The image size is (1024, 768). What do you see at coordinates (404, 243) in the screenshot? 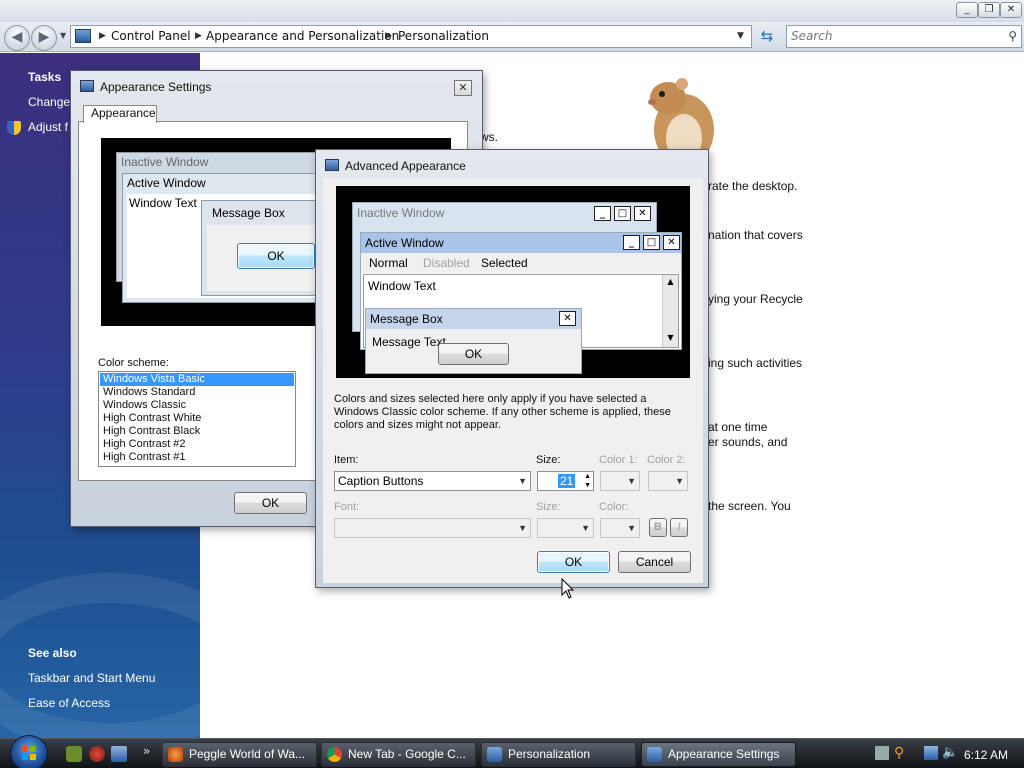
I see `adv-preview-active-title: Active Window` at bounding box center [404, 243].